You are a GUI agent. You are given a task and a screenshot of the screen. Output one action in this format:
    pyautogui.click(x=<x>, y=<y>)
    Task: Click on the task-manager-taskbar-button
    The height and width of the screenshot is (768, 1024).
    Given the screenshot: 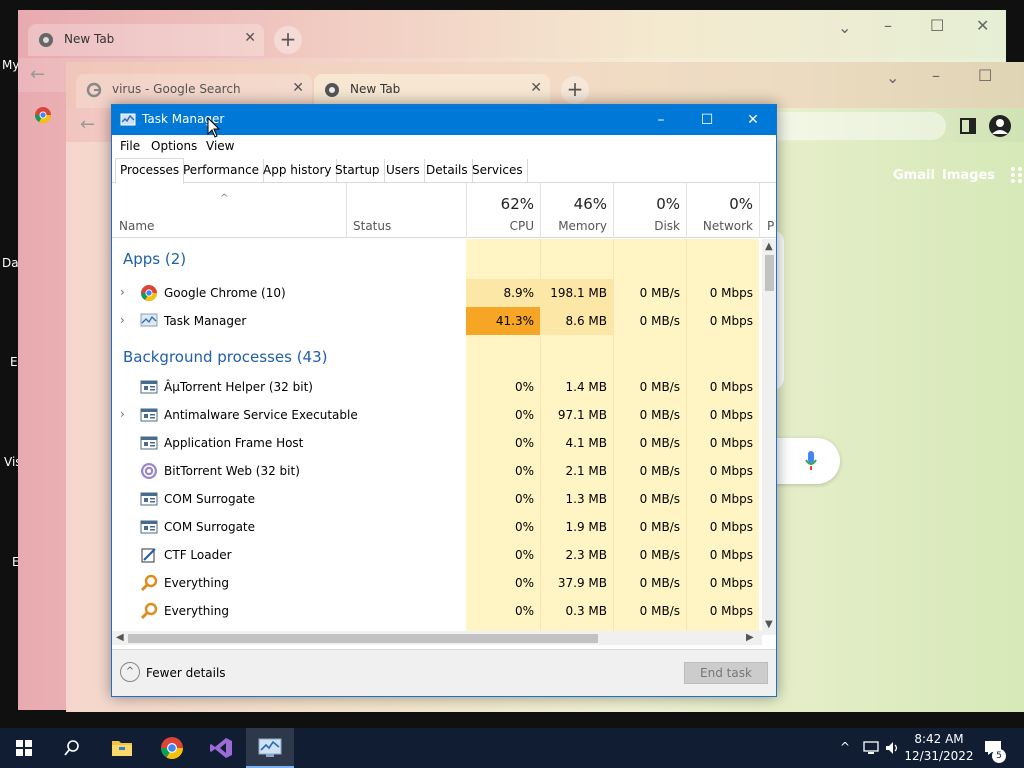 What is the action you would take?
    pyautogui.click(x=270, y=748)
    